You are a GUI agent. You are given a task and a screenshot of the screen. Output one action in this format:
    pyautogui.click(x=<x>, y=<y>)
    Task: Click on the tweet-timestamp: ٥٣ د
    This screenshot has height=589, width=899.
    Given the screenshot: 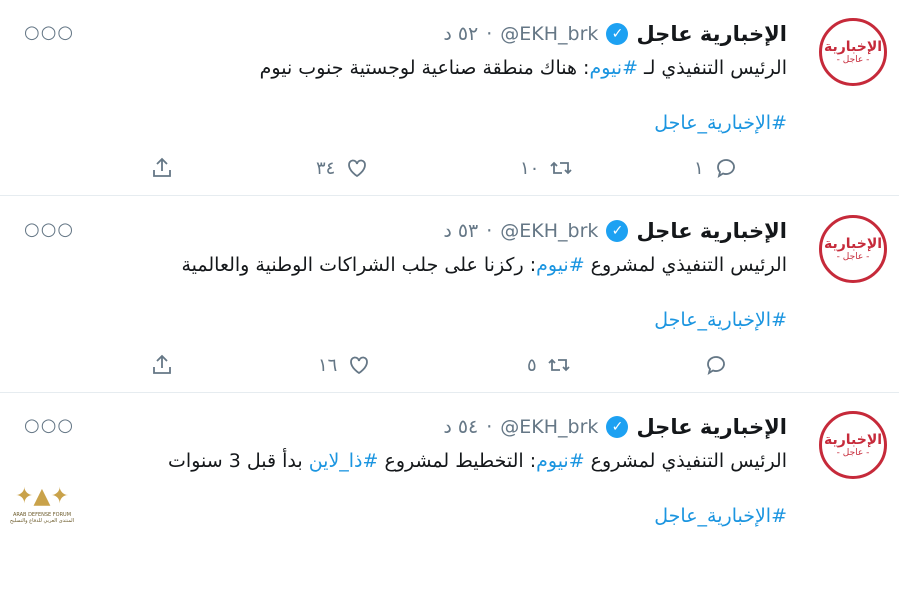 What is the action you would take?
    pyautogui.click(x=460, y=231)
    